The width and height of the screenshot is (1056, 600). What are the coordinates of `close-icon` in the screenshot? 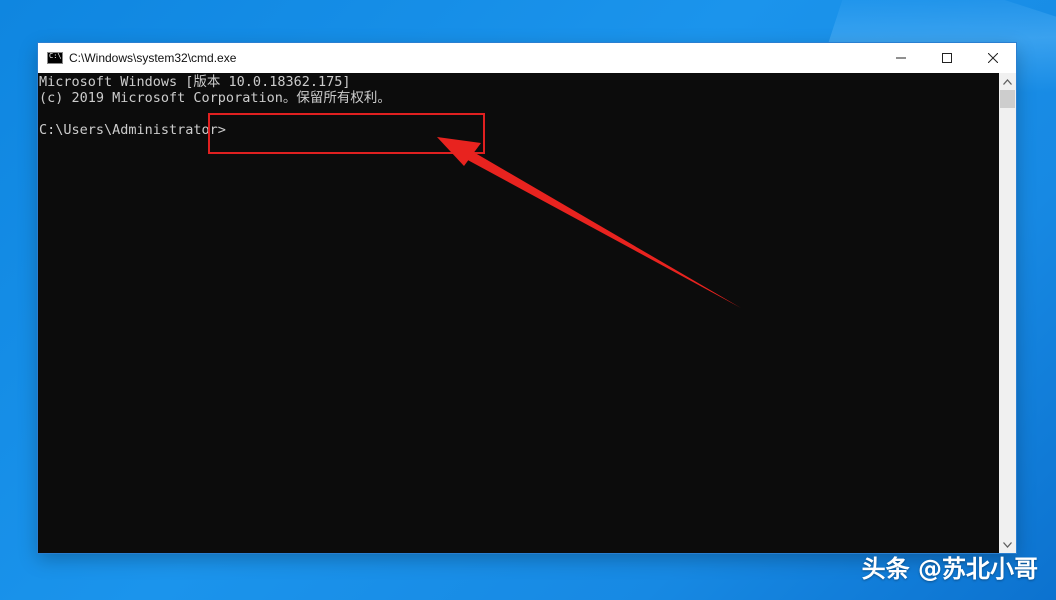 It's located at (993, 58).